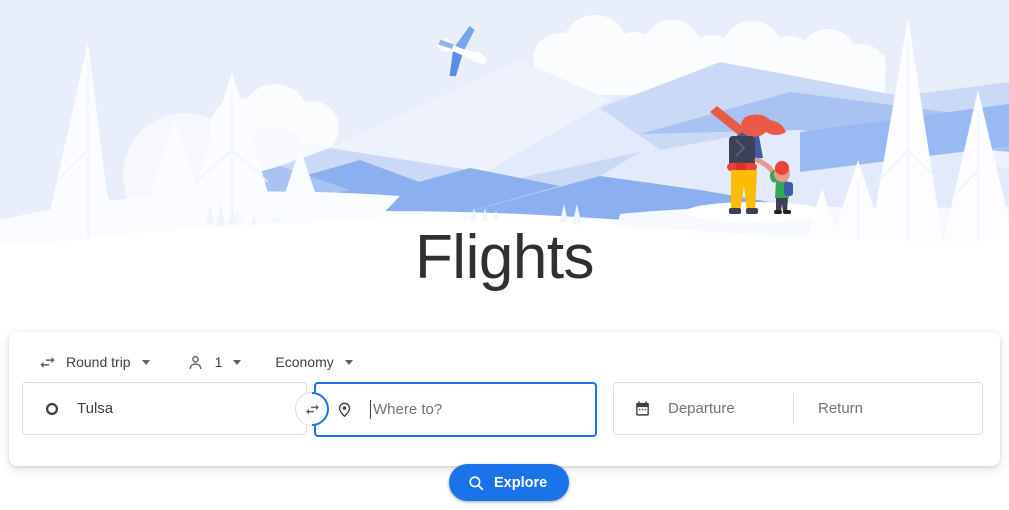 The image size is (1009, 510). Describe the element at coordinates (95, 408) in the screenshot. I see `origin-value: Tulsa` at that location.